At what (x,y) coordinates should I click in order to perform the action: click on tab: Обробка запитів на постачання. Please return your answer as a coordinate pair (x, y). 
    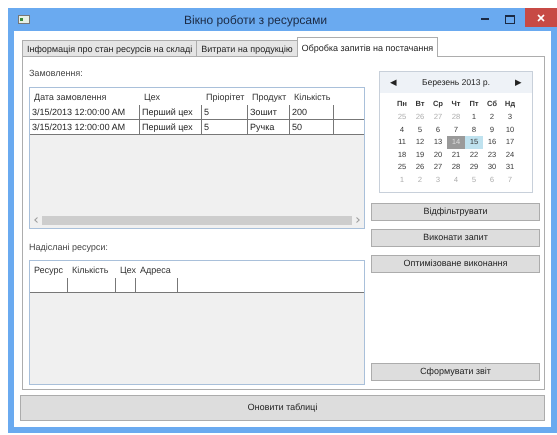
    Looking at the image, I should click on (367, 47).